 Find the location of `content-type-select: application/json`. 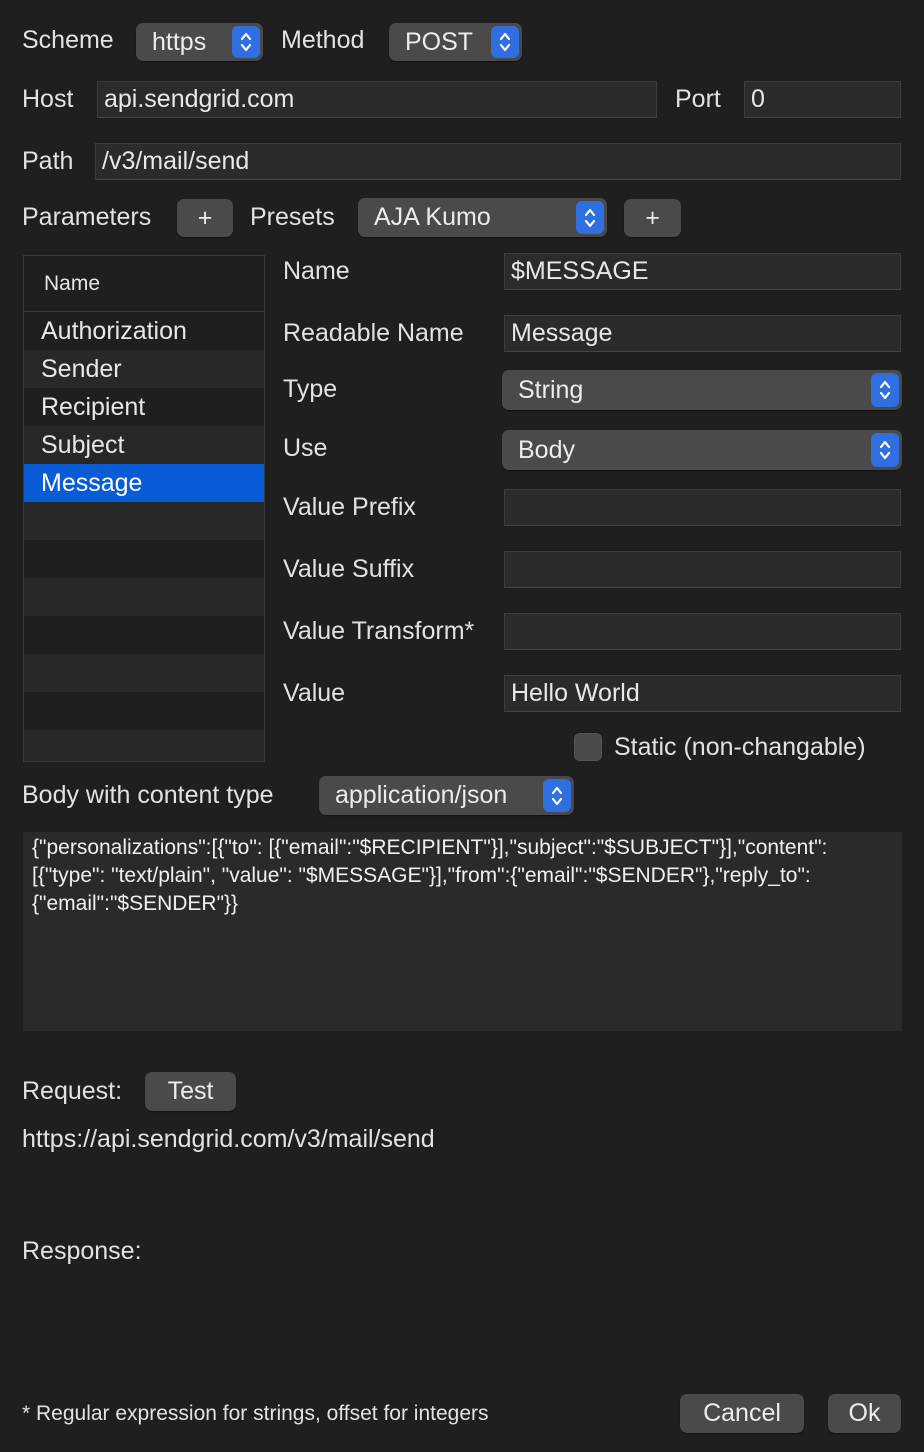

content-type-select: application/json is located at coordinates (446, 795).